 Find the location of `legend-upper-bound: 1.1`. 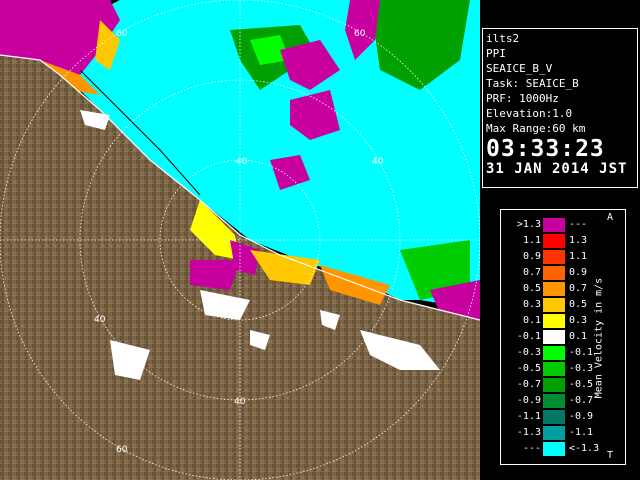

legend-upper-bound: 1.1 is located at coordinates (578, 256).